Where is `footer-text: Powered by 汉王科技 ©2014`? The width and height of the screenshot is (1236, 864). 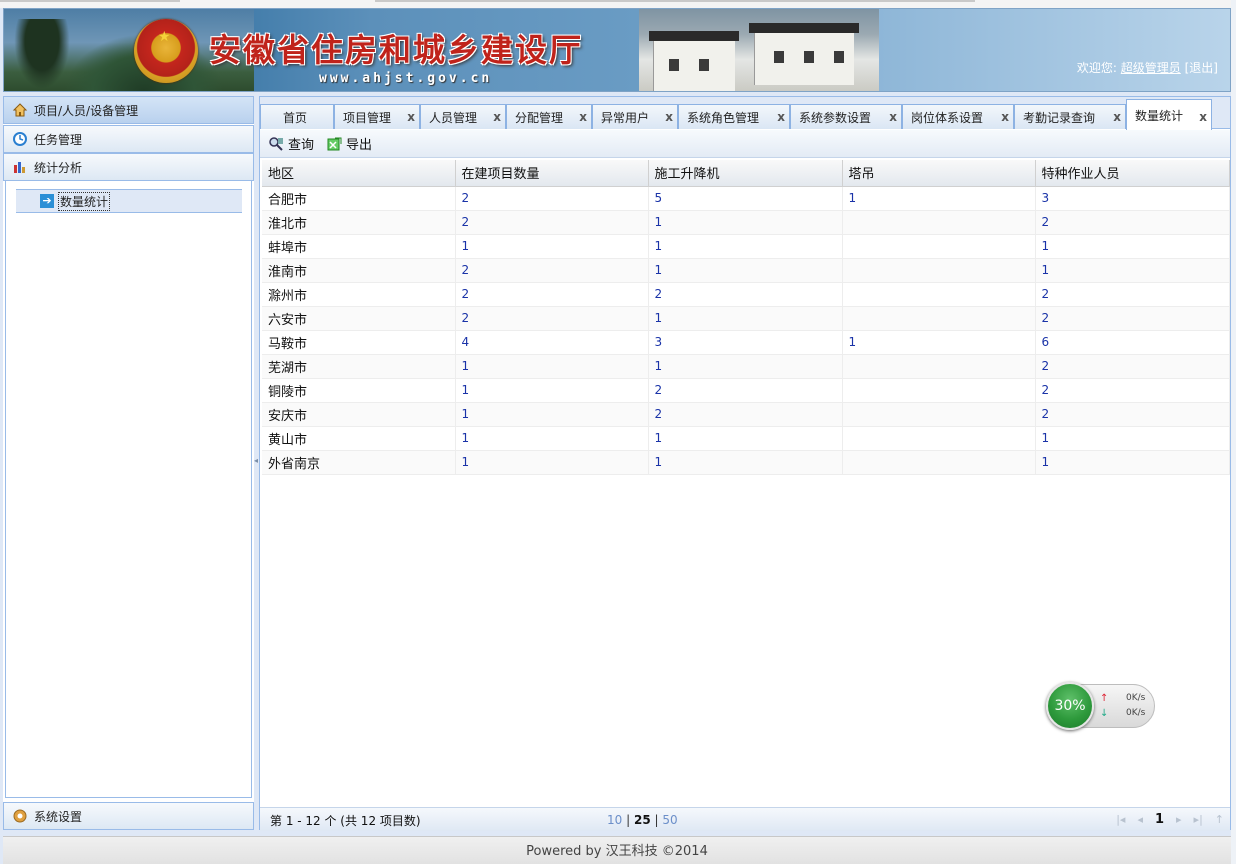
footer-text: Powered by 汉王科技 ©2014 is located at coordinates (617, 851).